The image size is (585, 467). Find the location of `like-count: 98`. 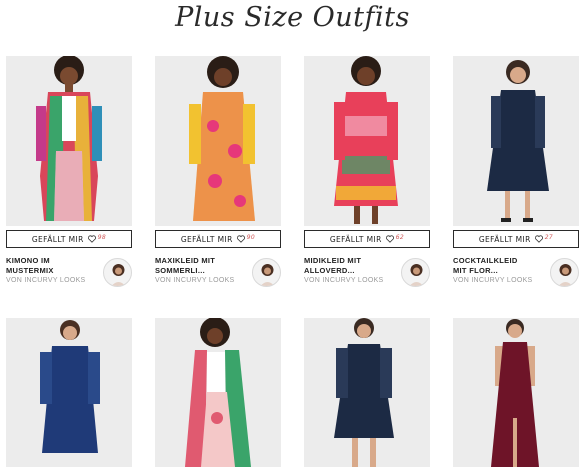

like-count: 98 is located at coordinates (102, 237).